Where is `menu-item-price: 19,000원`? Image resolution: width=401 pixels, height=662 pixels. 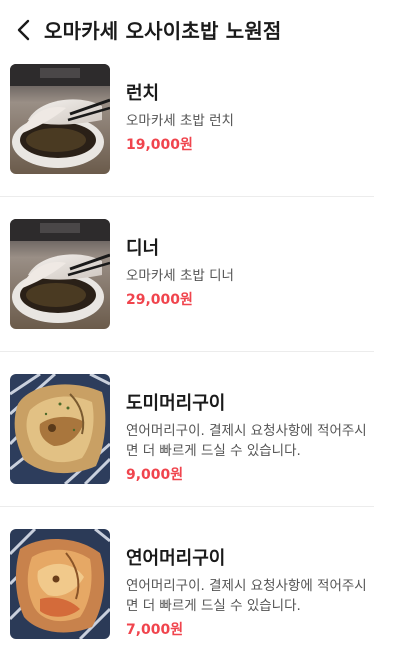 menu-item-price: 19,000원 is located at coordinates (159, 145).